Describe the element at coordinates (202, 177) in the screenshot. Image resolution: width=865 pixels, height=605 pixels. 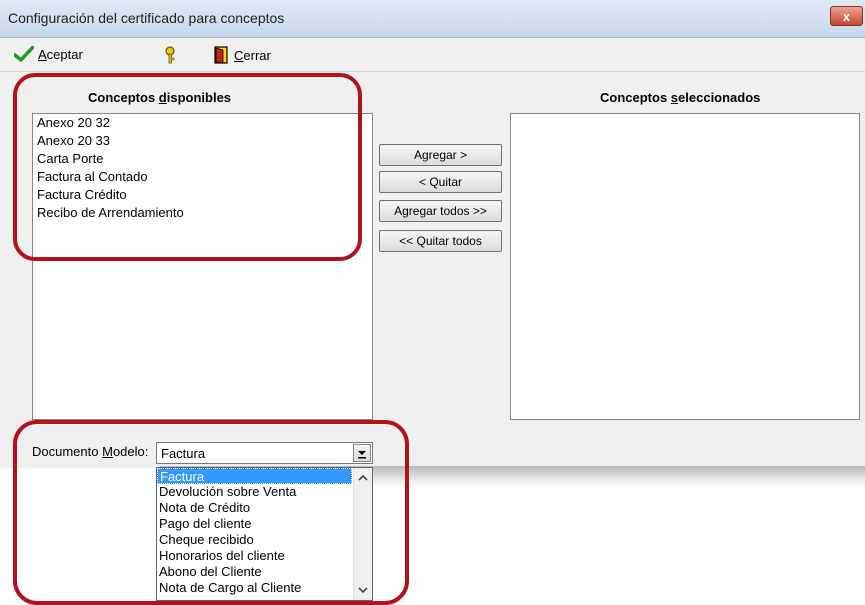
I see `available-item: Factura al Contado` at that location.